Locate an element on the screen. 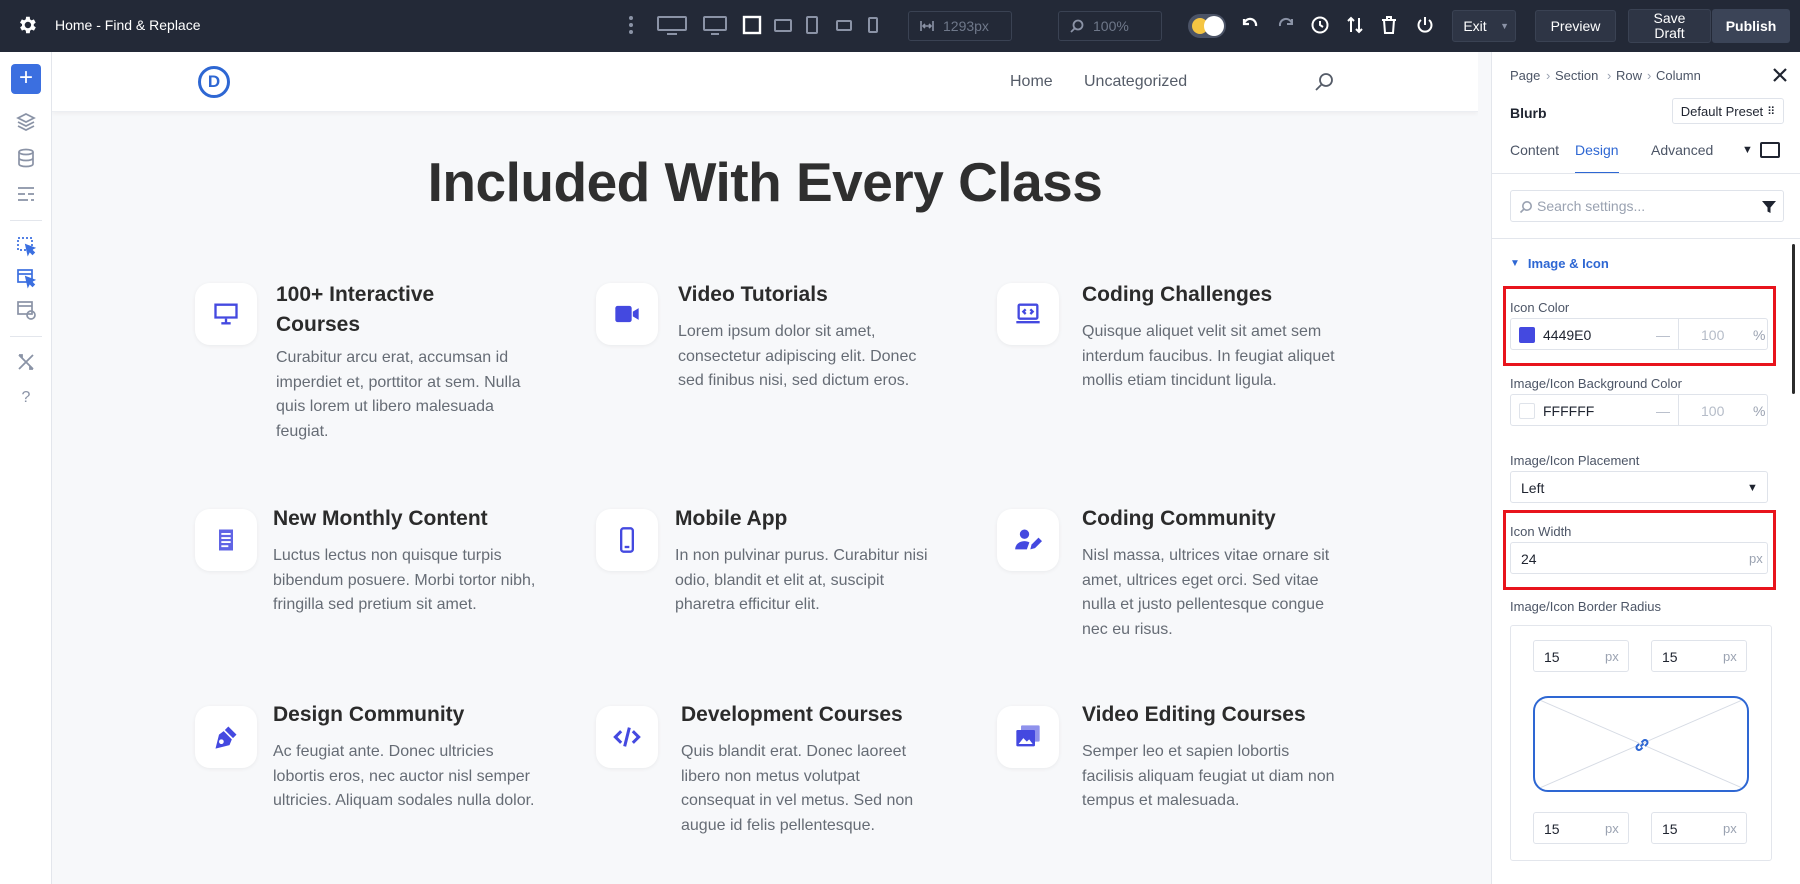 The image size is (1800, 884). theme-toggle is located at coordinates (1207, 26).